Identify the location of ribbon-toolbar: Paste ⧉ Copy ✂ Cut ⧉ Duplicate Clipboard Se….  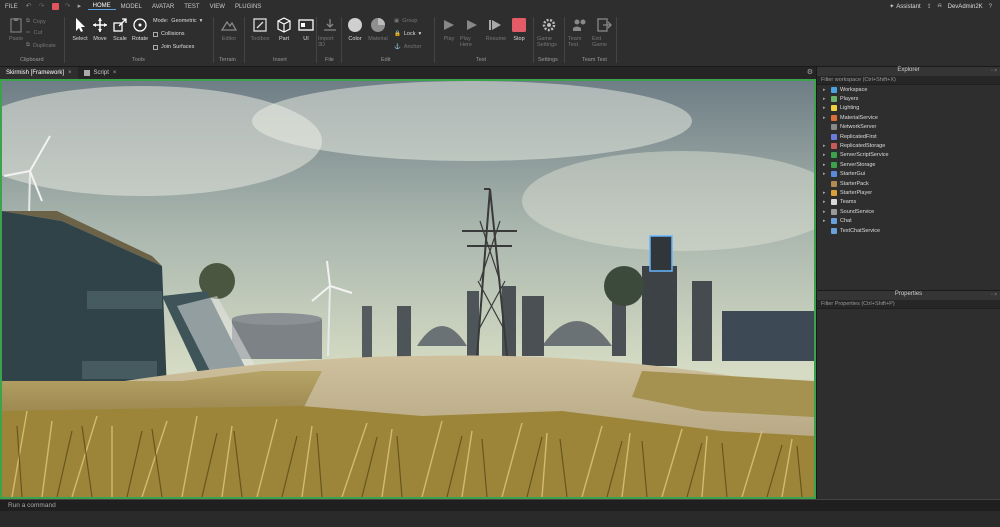
(500, 40).